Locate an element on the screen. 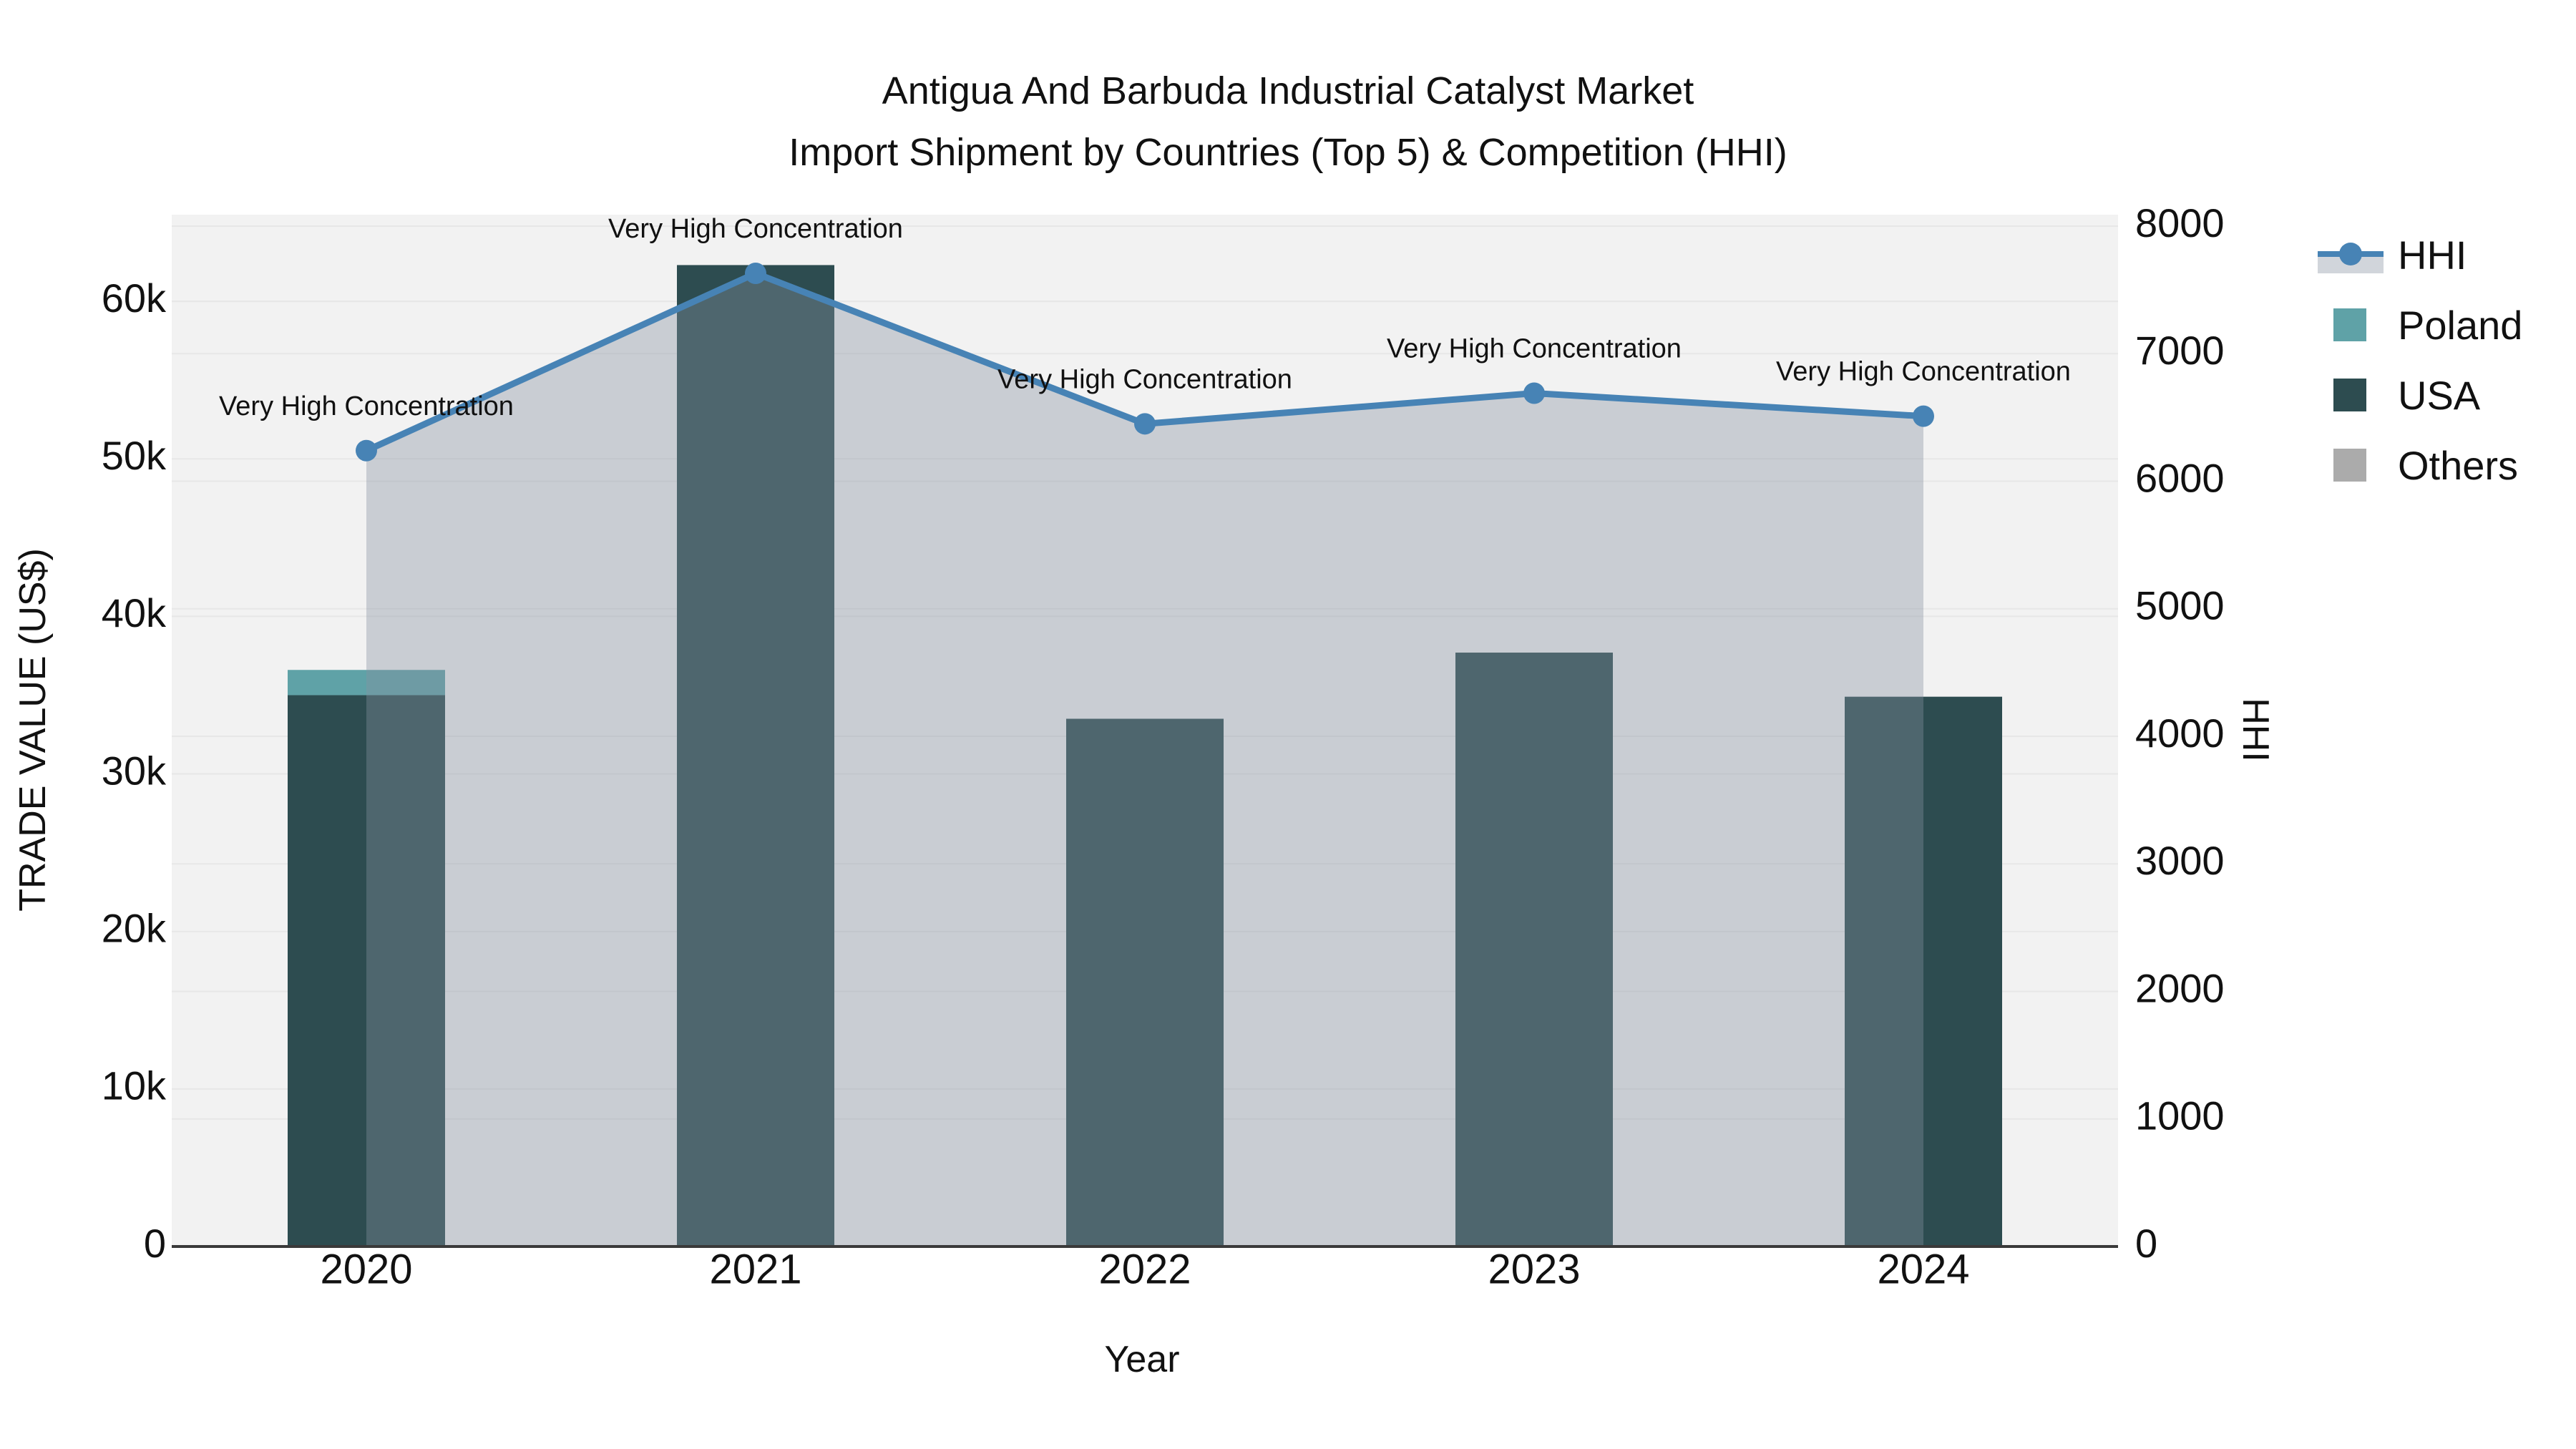 The image size is (2576, 1449). x-tick-2024: 2024 is located at coordinates (1923, 1269).